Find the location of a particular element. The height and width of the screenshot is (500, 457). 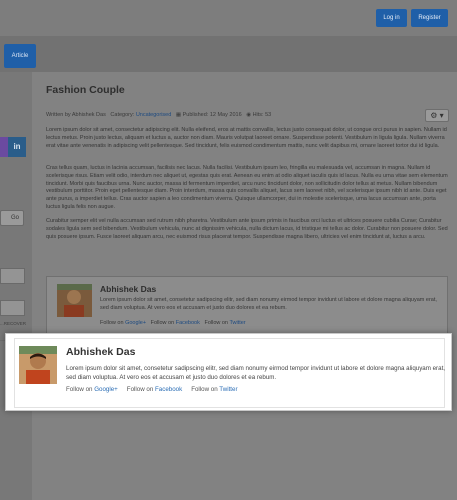

register-button: Register is located at coordinates (429, 18).